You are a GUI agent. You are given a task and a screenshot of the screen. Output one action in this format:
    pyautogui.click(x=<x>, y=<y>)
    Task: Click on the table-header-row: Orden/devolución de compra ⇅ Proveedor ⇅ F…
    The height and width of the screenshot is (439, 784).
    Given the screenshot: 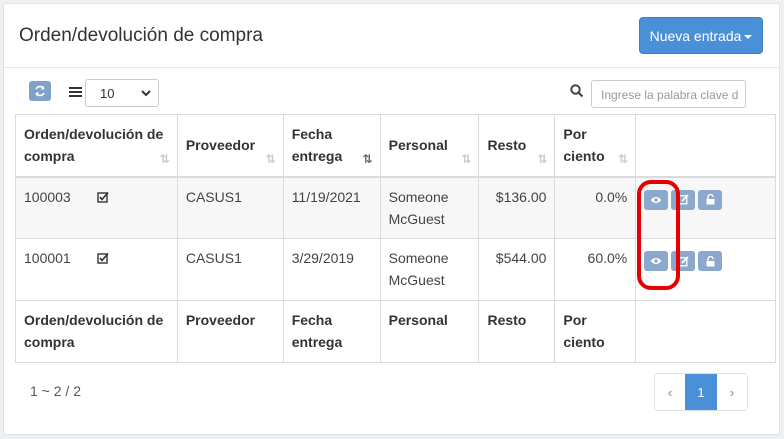 What is the action you would take?
    pyautogui.click(x=395, y=145)
    